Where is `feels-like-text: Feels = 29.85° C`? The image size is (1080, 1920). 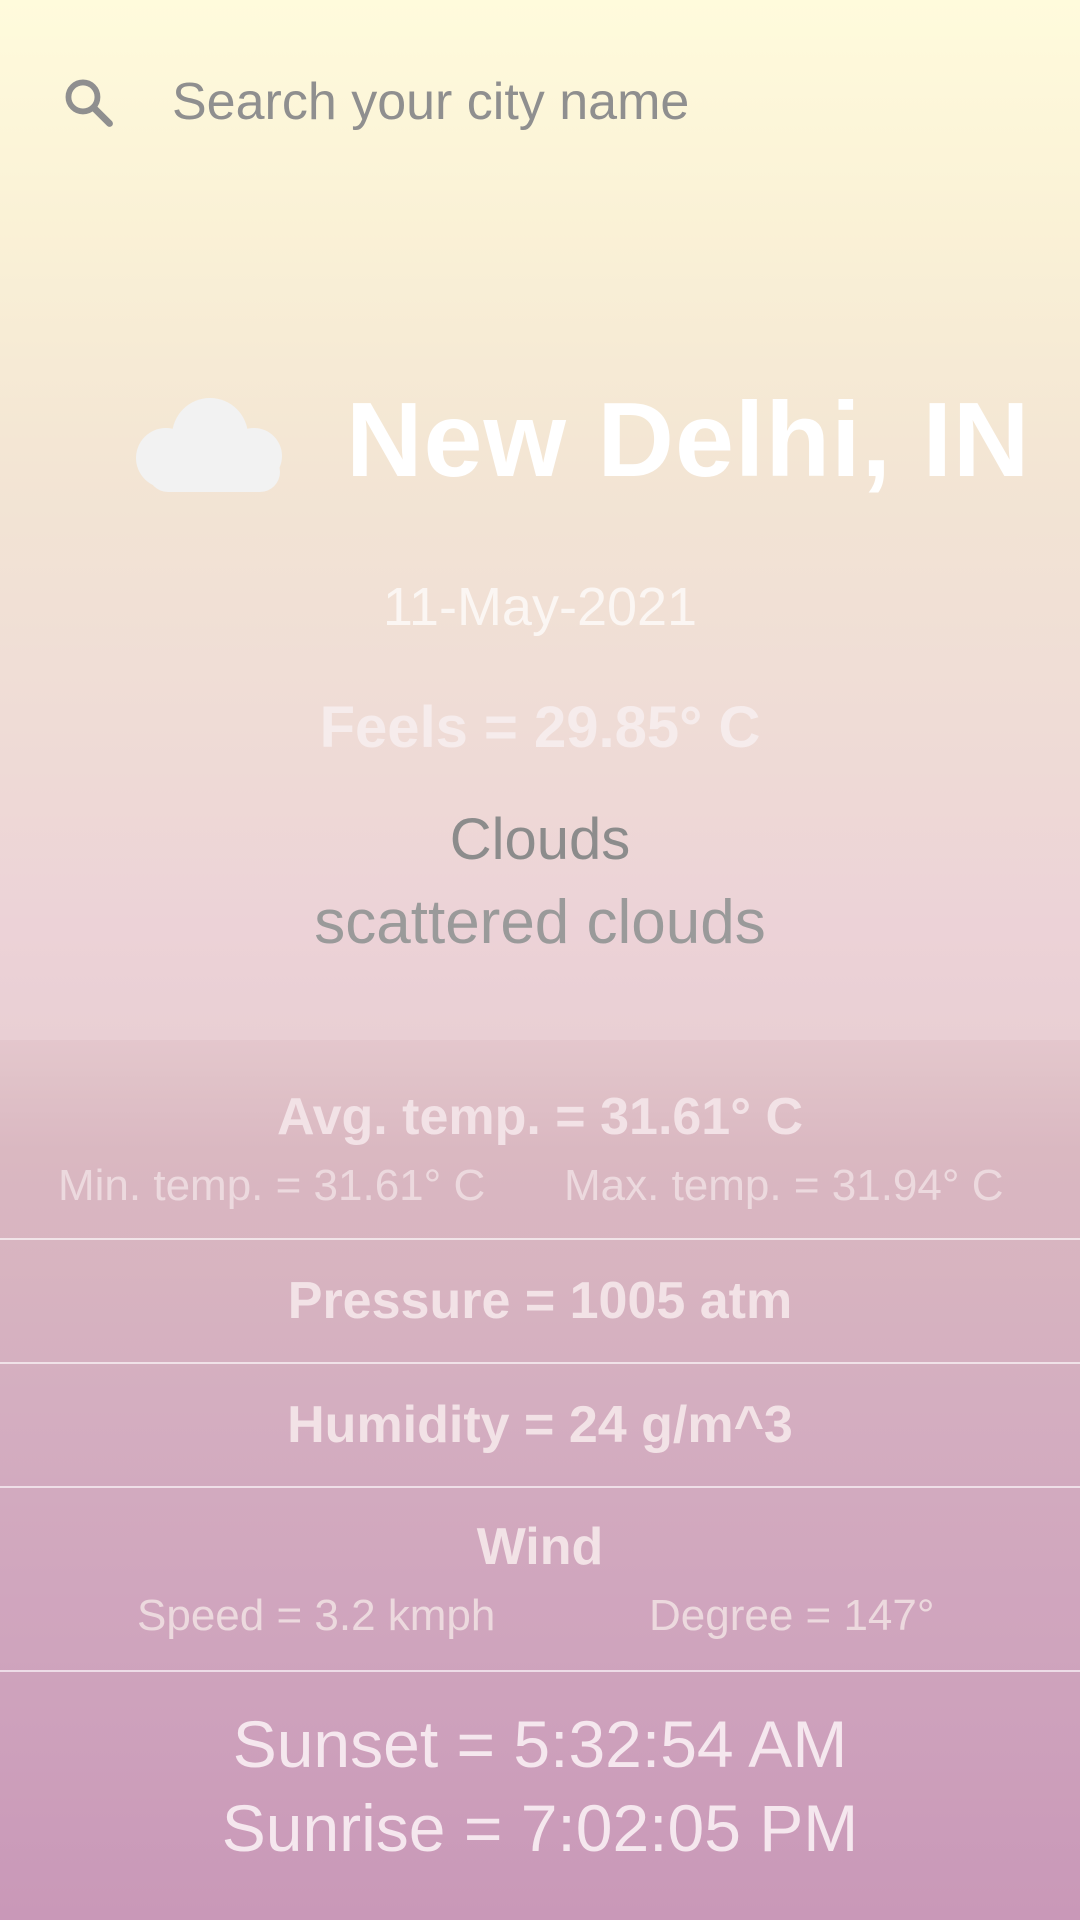
feels-like-text: Feels = 29.85° C is located at coordinates (540, 727).